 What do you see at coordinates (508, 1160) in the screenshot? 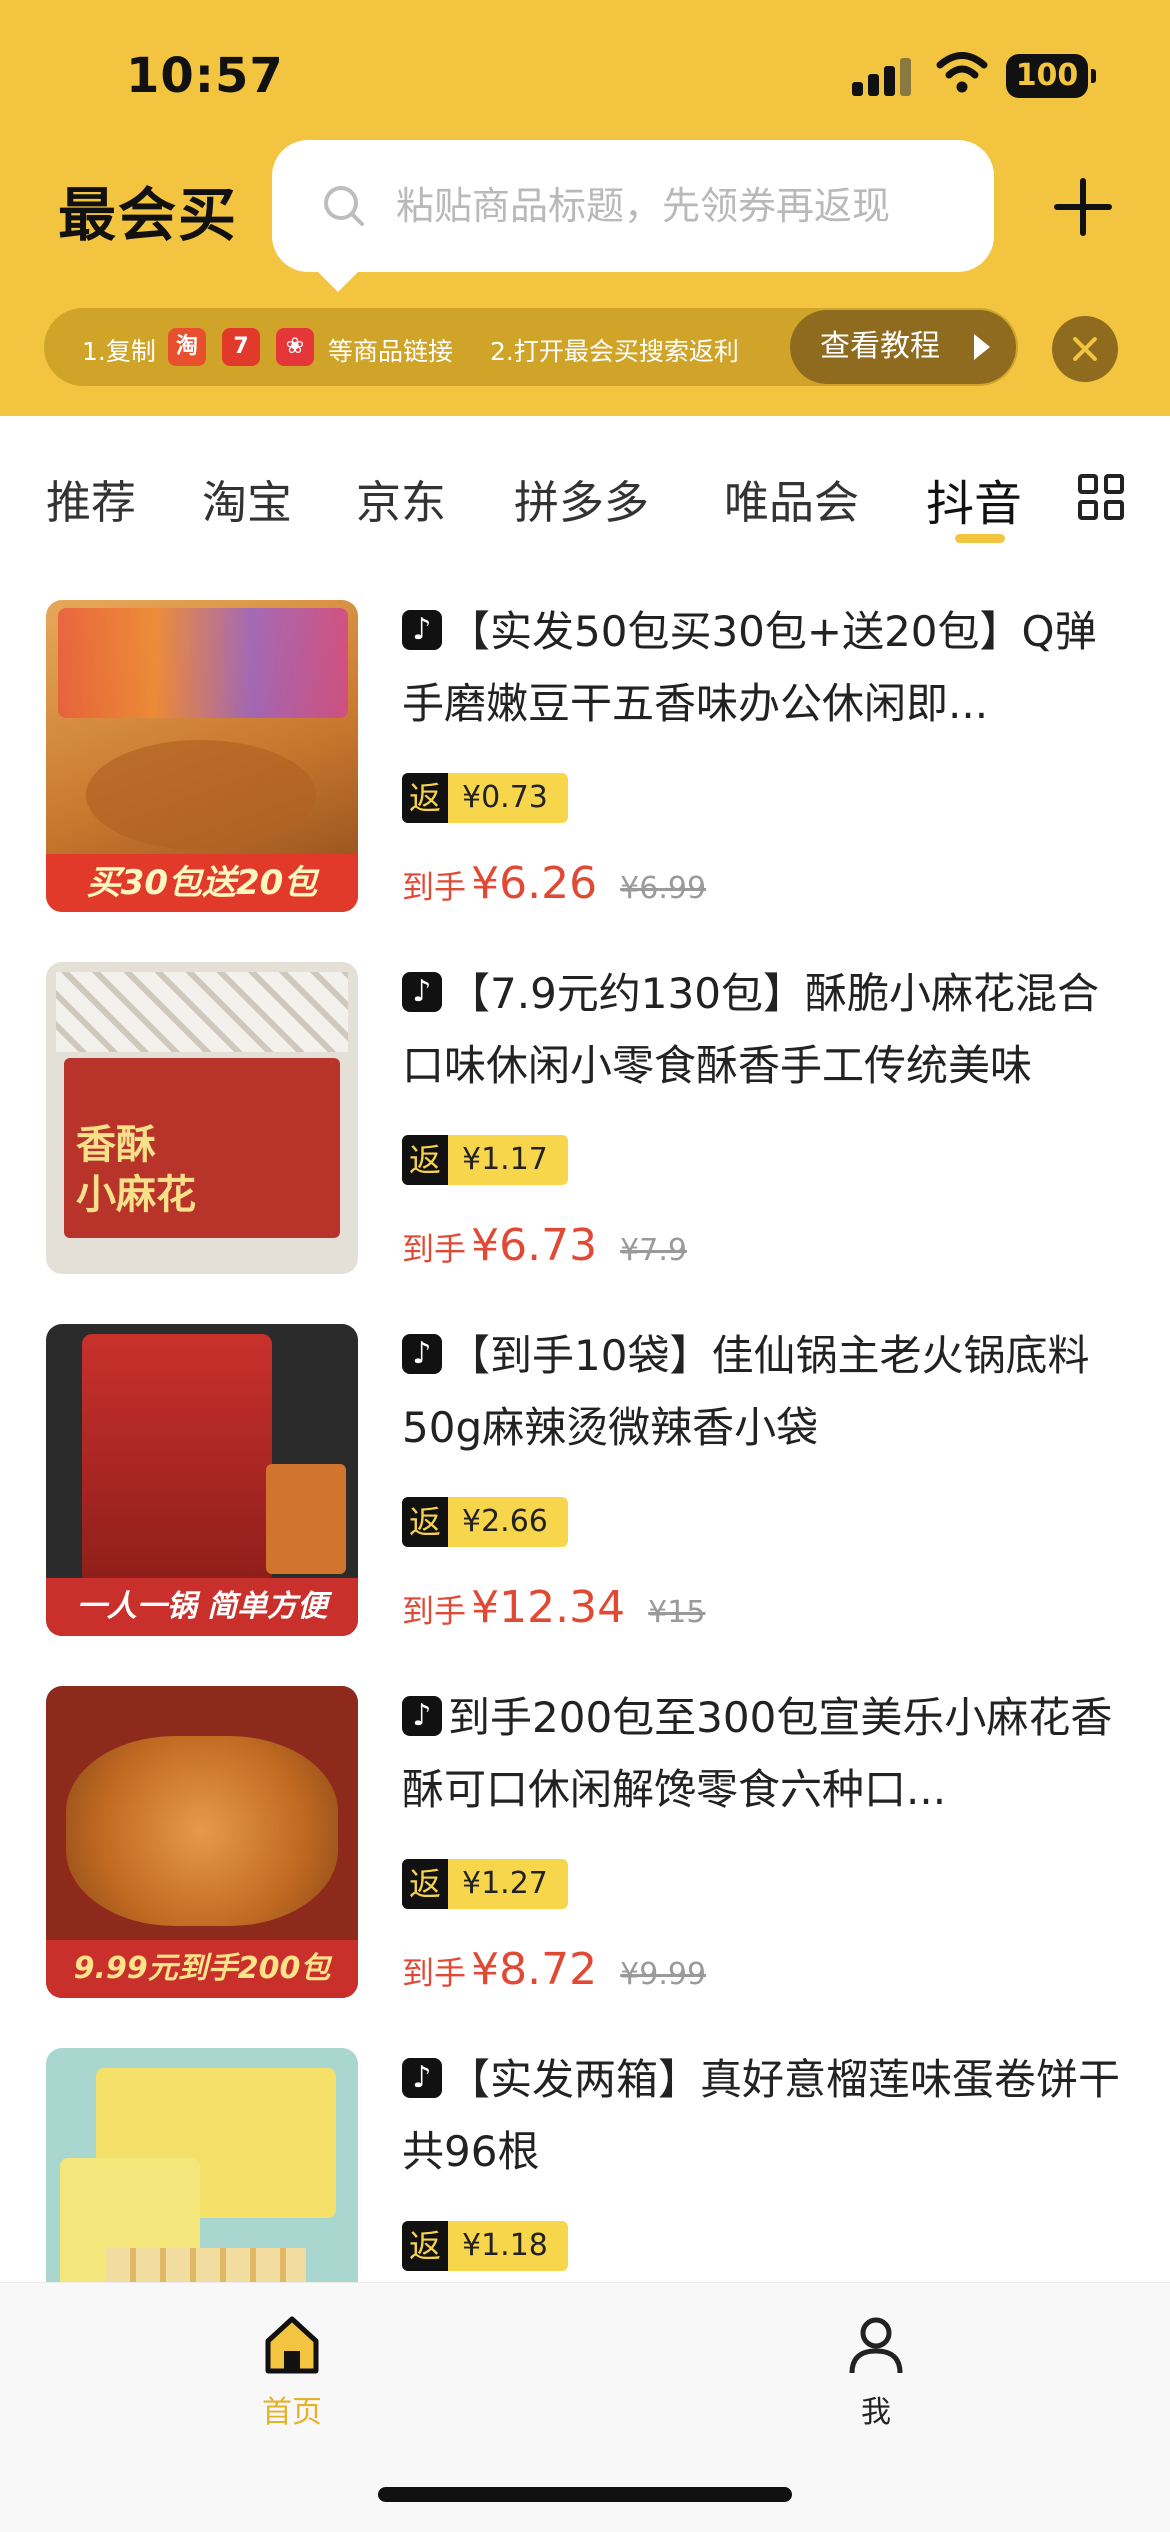
I see `rebate-amount: ¥1.17` at bounding box center [508, 1160].